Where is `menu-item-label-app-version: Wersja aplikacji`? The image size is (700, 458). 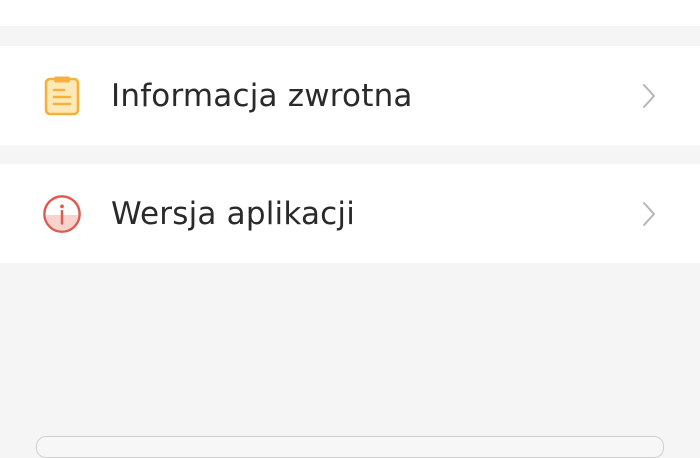
menu-item-label-app-version: Wersja aplikacji is located at coordinates (233, 213).